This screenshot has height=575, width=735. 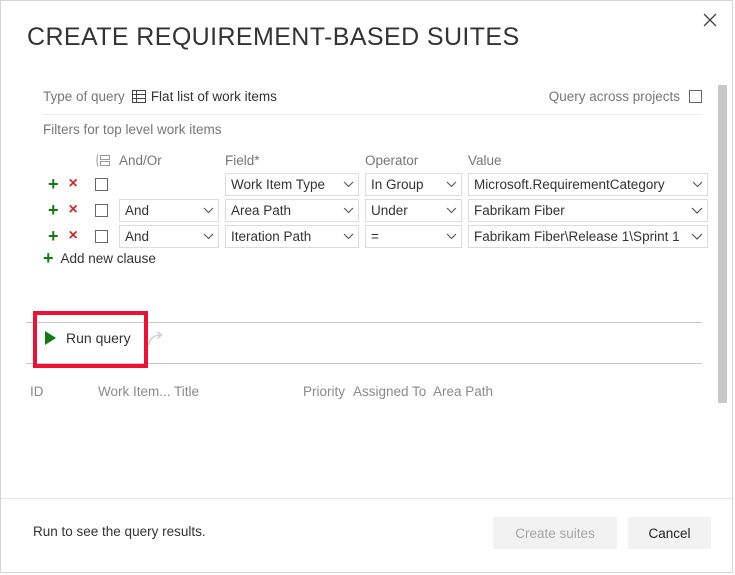 What do you see at coordinates (413, 236) in the screenshot?
I see `operator-dropdown: =` at bounding box center [413, 236].